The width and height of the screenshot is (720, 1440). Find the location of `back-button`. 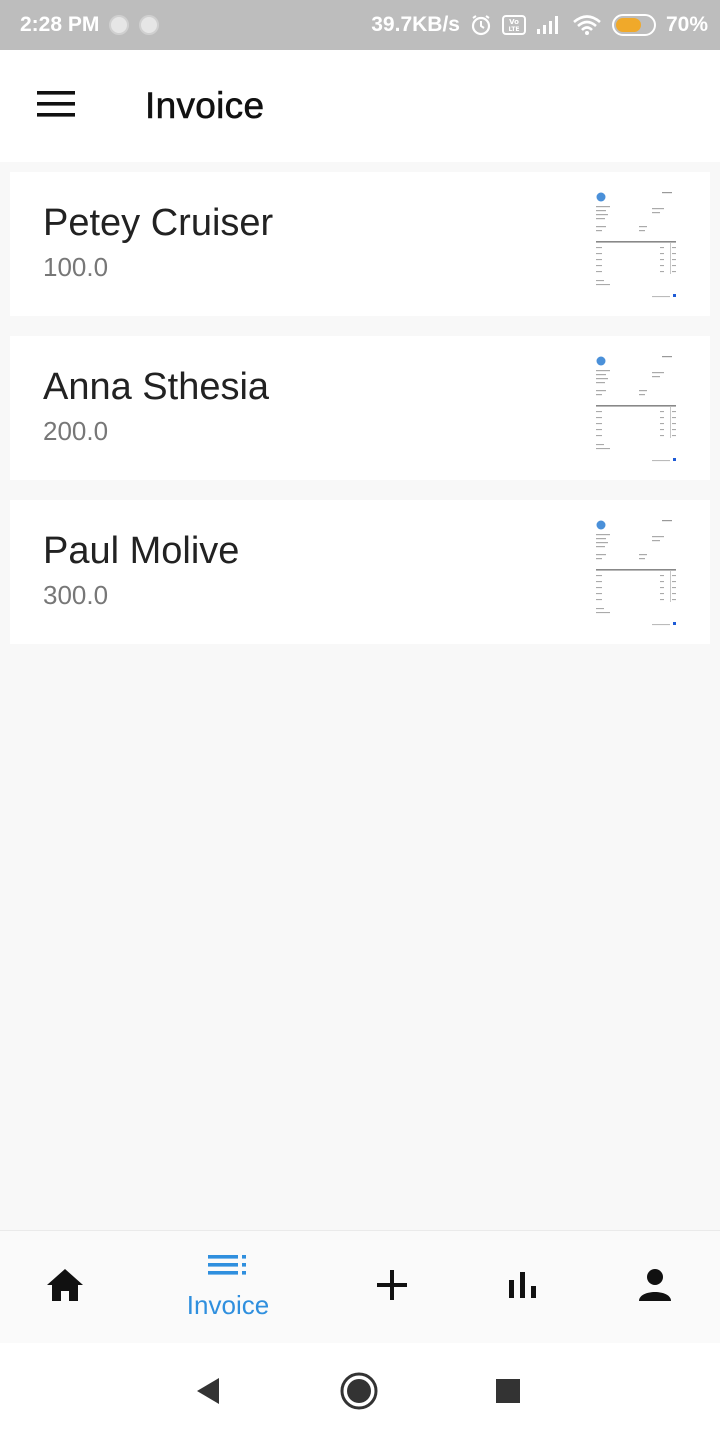

back-button is located at coordinates (208, 1393).